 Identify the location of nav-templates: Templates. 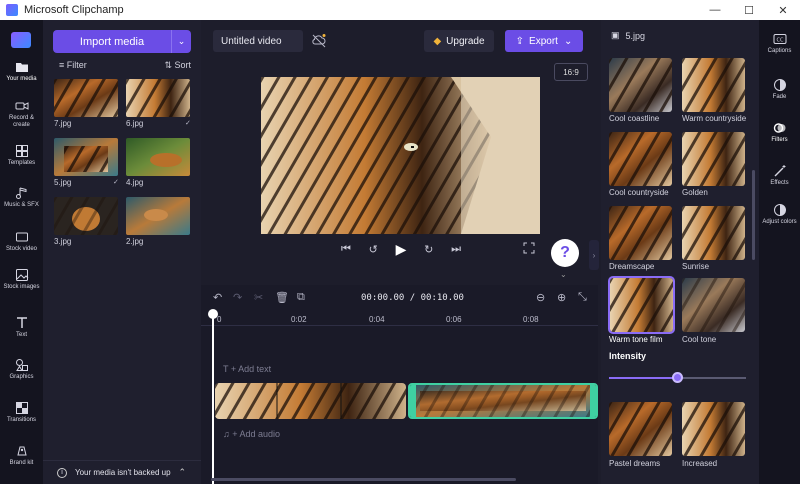
(21, 155).